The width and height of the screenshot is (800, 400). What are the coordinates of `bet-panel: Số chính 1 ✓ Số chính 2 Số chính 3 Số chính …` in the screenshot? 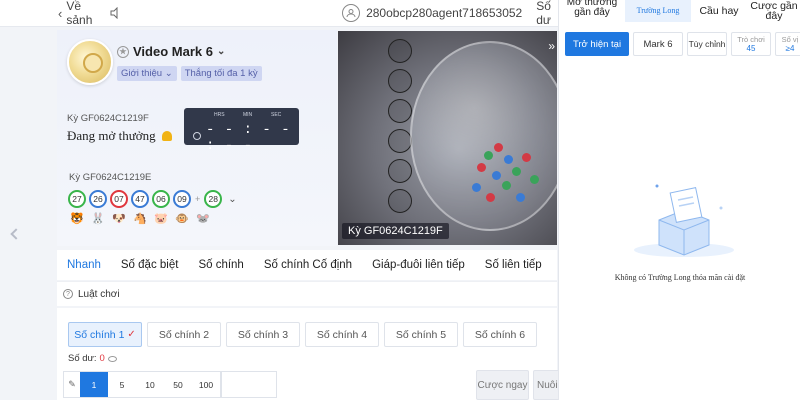 It's located at (310, 354).